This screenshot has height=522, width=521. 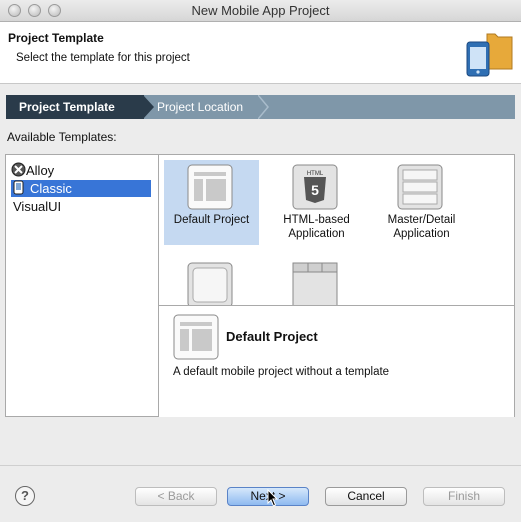 I want to click on master-detail-icon, so click(x=420, y=187).